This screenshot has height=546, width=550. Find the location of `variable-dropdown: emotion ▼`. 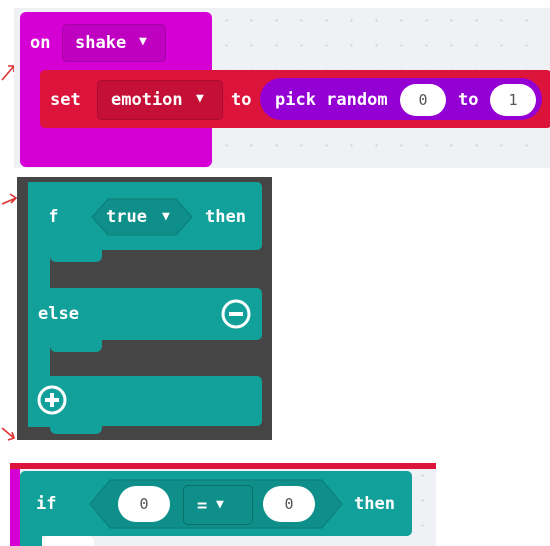

variable-dropdown: emotion ▼ is located at coordinates (160, 100).